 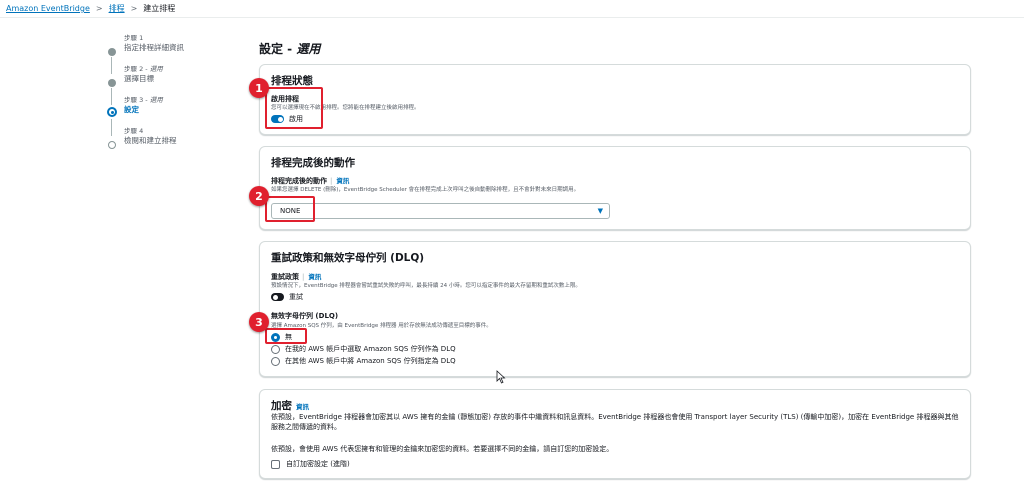 I want to click on breadcrumb: Amazon EventBridge > 排程 > 建立排程, so click(x=512, y=9).